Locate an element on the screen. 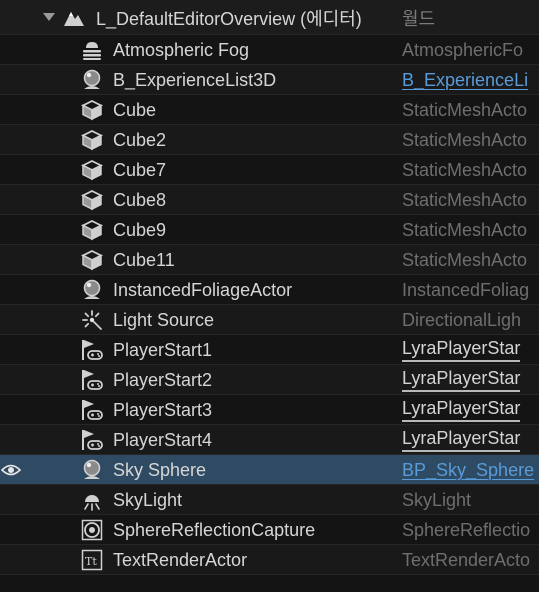 Image resolution: width=539 pixels, height=592 pixels. actor-name-cell: Cube is located at coordinates (117, 110).